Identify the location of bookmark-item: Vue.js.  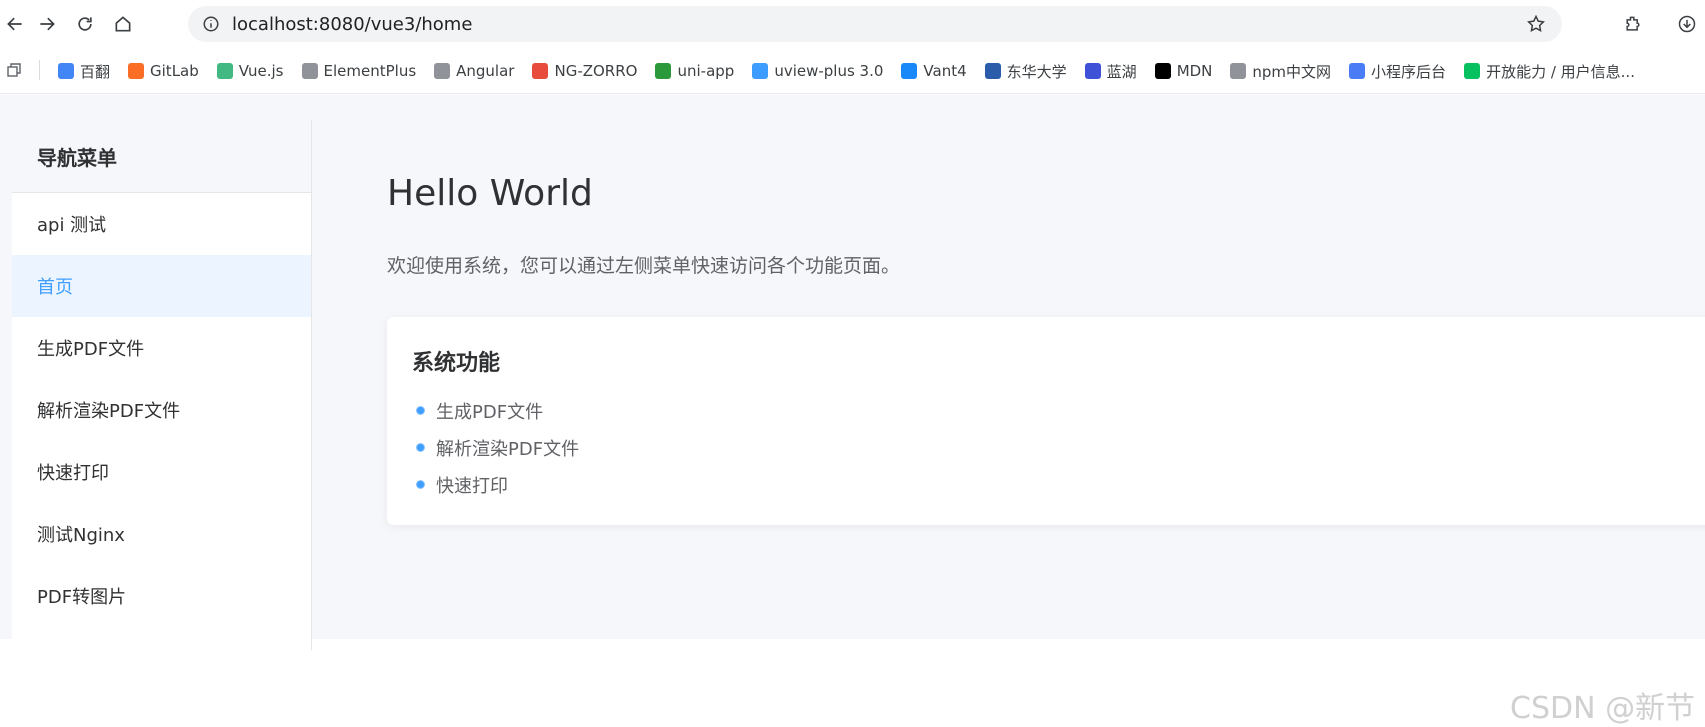
(250, 71).